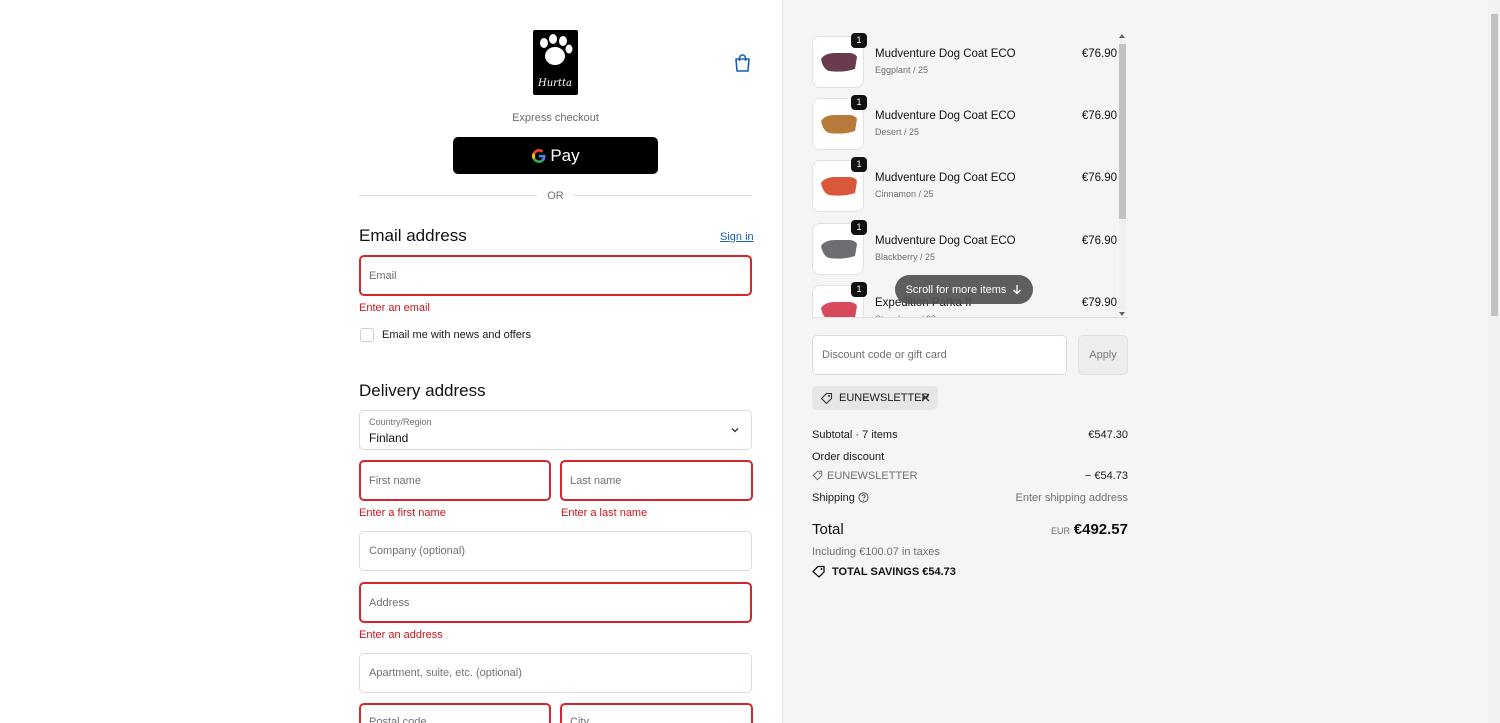 The height and width of the screenshot is (723, 1500). I want to click on applied-discount-tag: EUNEWSLETTER, so click(875, 398).